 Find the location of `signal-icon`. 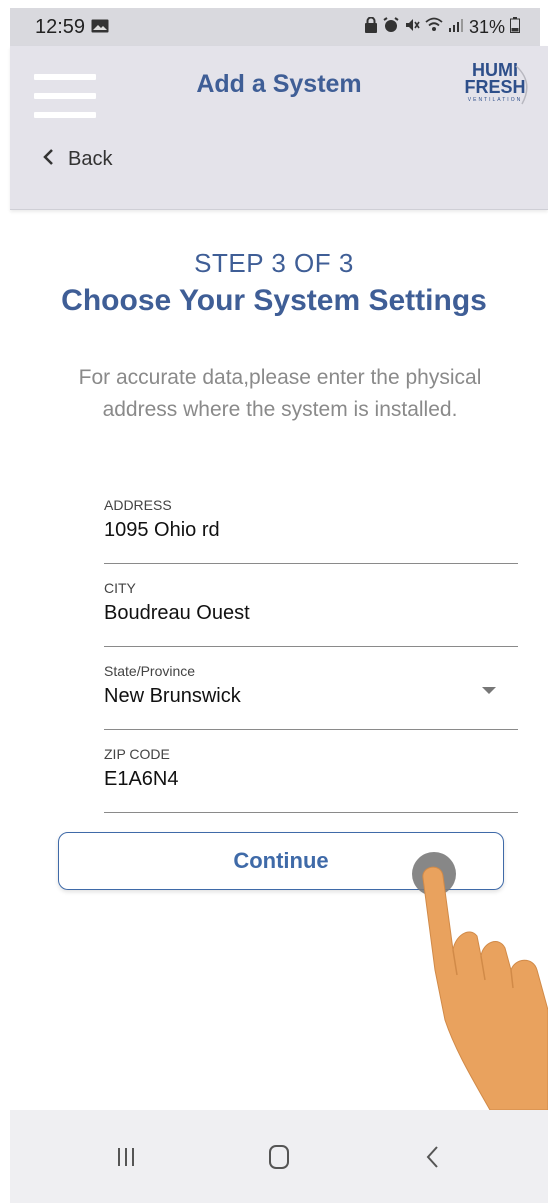

signal-icon is located at coordinates (456, 27).